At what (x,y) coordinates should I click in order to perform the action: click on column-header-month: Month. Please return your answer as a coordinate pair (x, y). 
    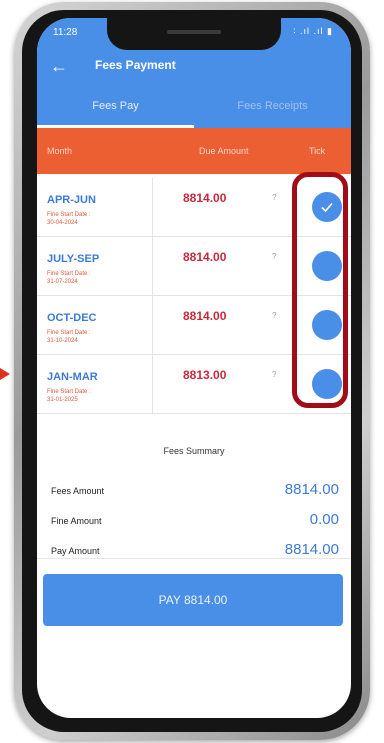
    Looking at the image, I should click on (60, 151).